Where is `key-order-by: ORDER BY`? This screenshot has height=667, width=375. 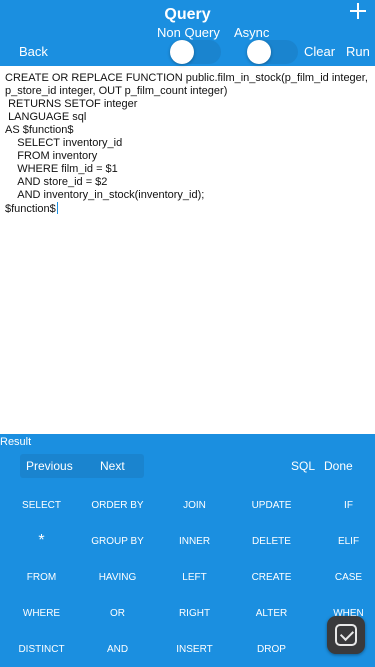 key-order-by: ORDER BY is located at coordinates (117, 505).